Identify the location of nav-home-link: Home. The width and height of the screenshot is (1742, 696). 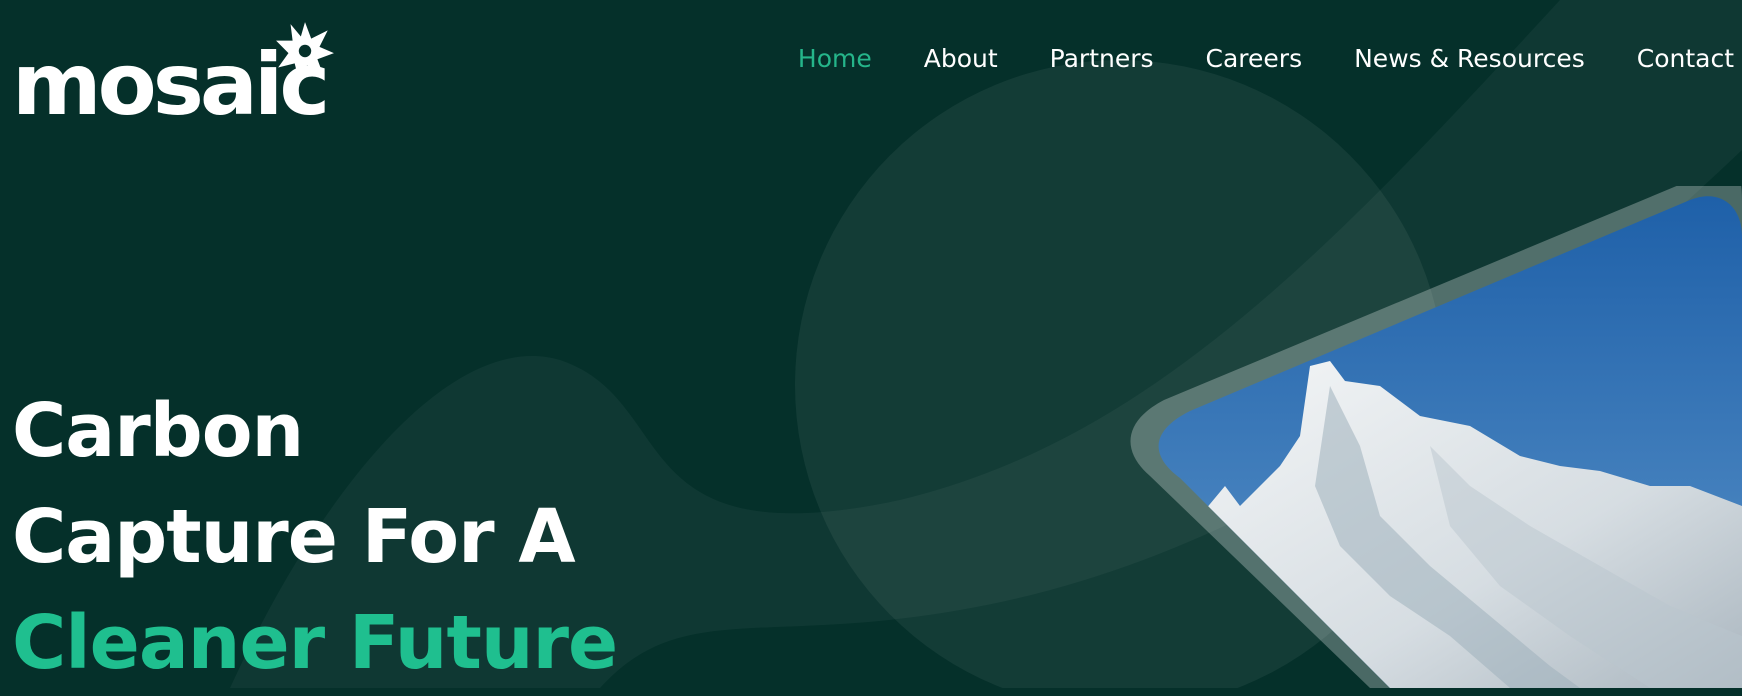
(835, 58).